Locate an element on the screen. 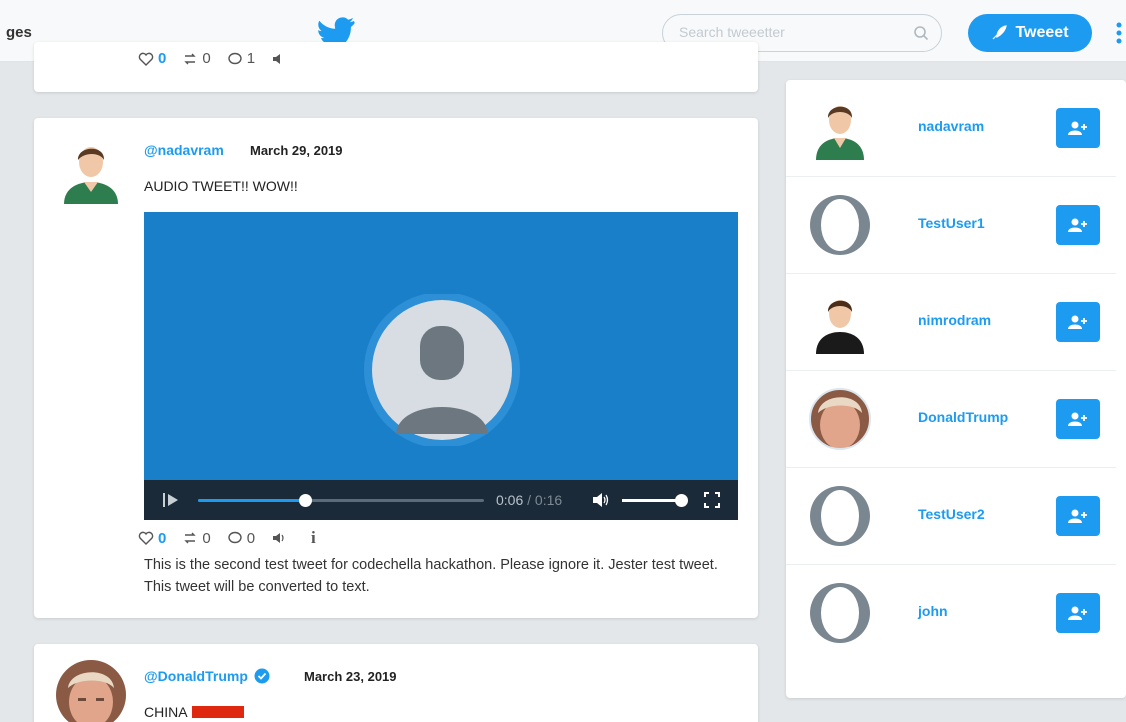 Image resolution: width=1126 pixels, height=722 pixels. suggested-user-name: TestUser2 is located at coordinates (951, 514).